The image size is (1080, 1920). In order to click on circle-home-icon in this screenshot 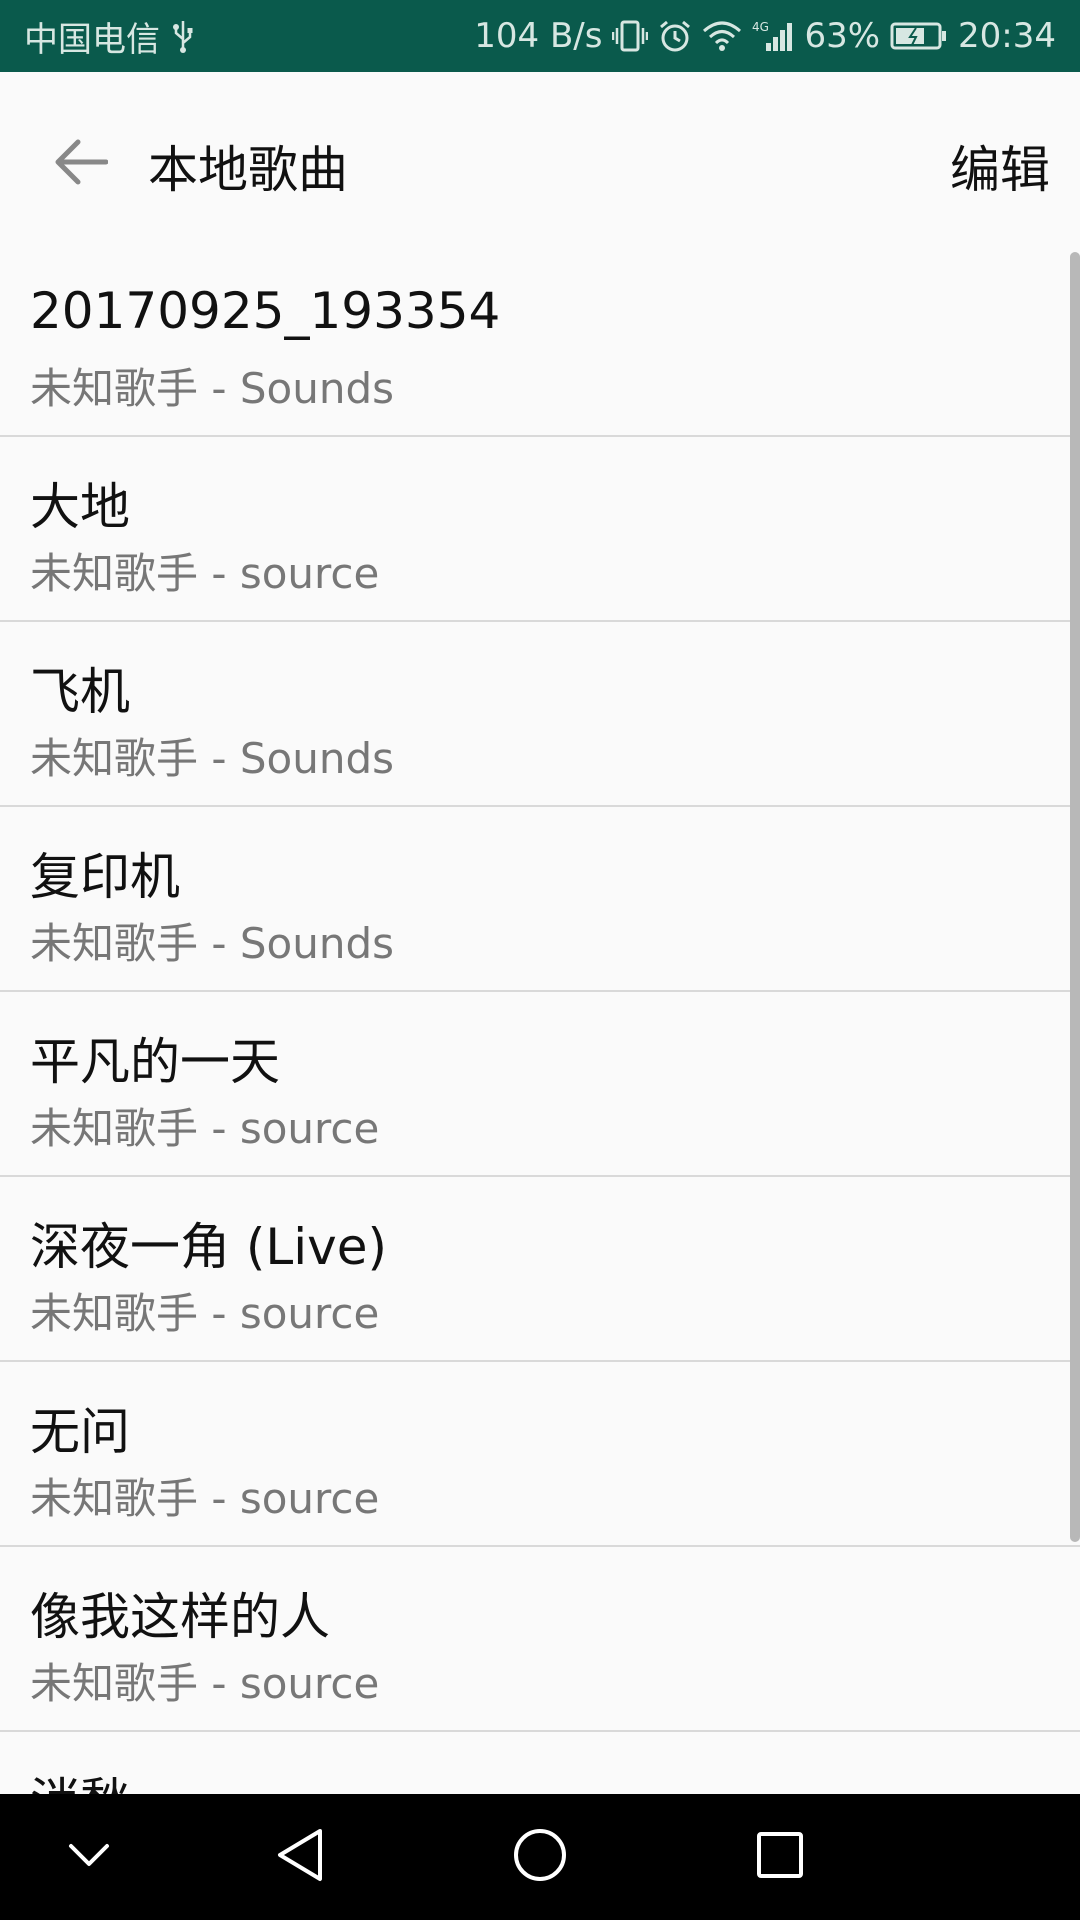, I will do `click(540, 1857)`.